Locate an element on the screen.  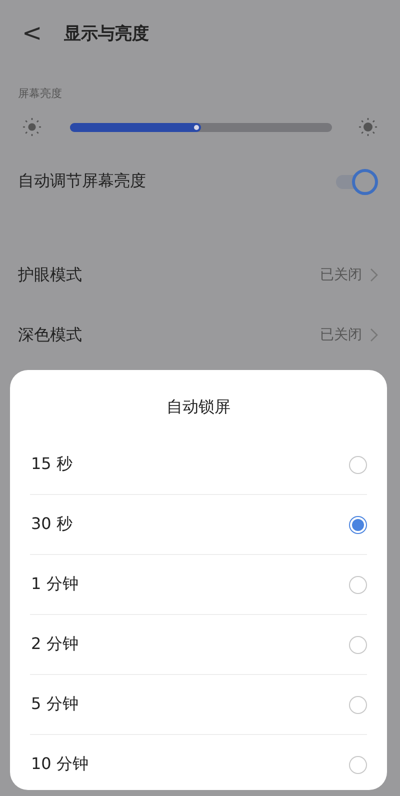
page-title: 显示与亮度 is located at coordinates (107, 33).